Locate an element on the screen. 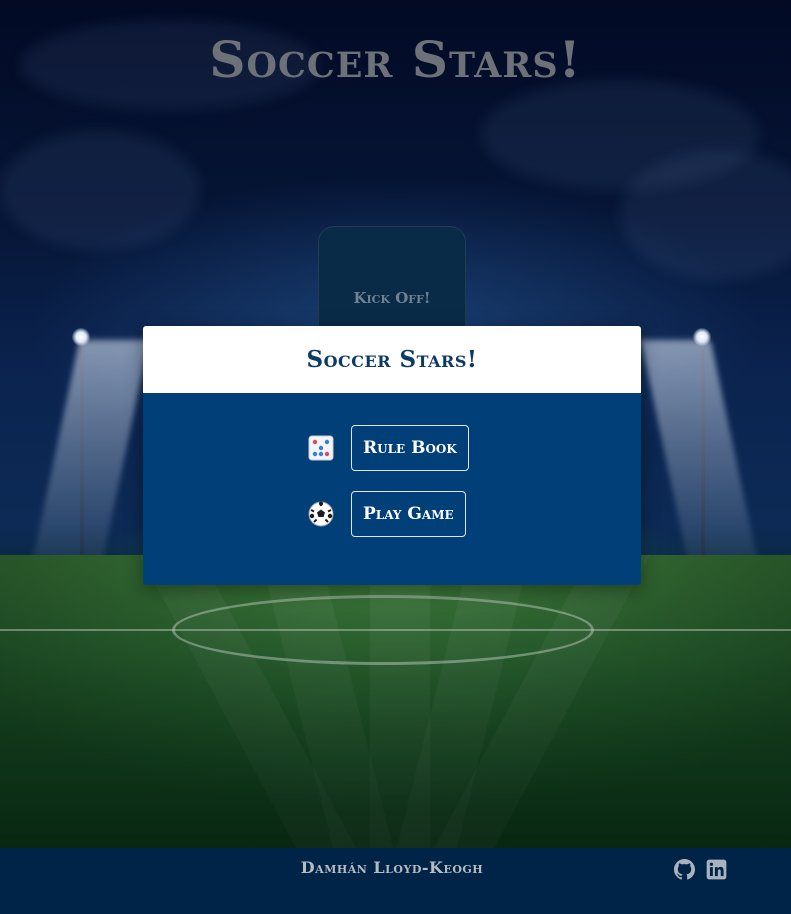 The image size is (791, 914). modal-header: Soccer Stars! is located at coordinates (392, 359).